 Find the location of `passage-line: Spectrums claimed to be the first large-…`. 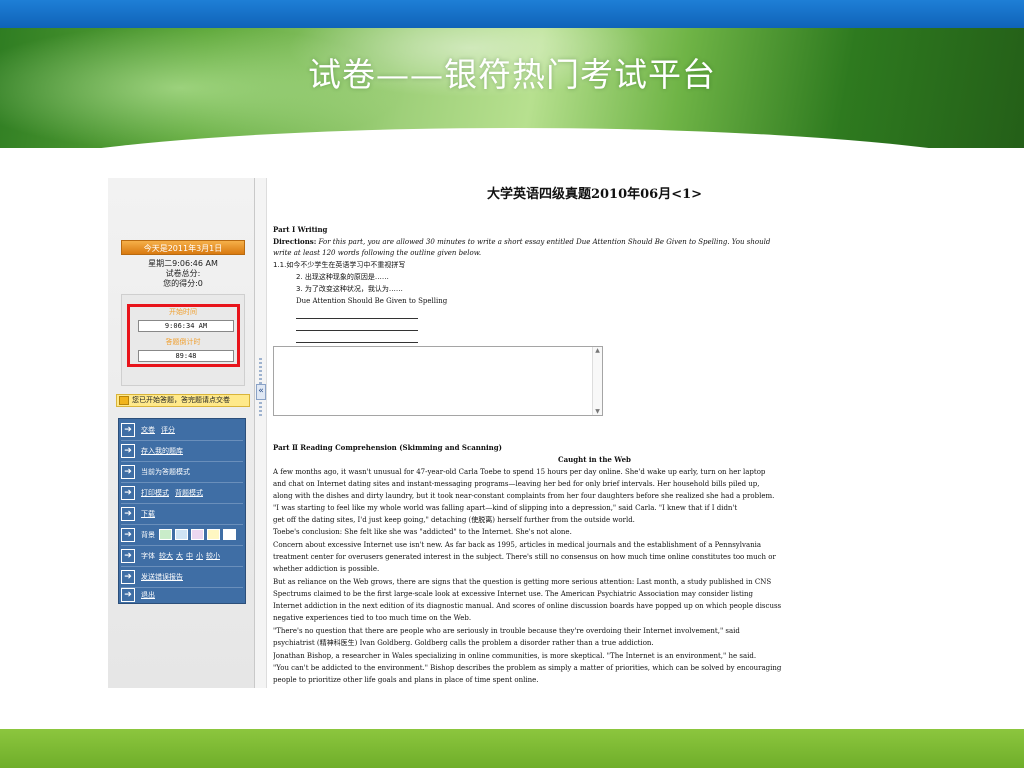

passage-line: Spectrums claimed to be the first large-… is located at coordinates (513, 594).